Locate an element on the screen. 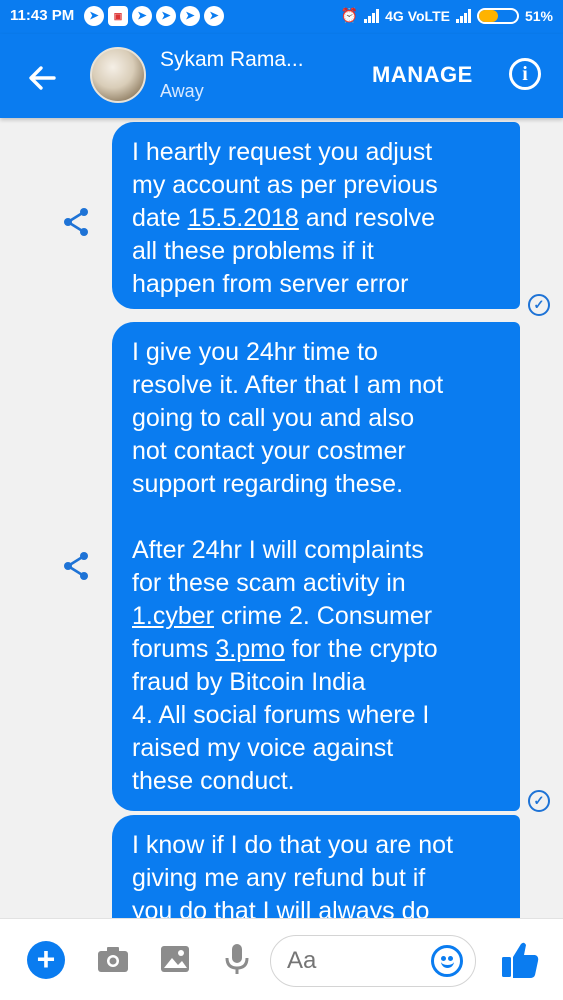  message-text: I heartly request you adjust is located at coordinates (282, 152).